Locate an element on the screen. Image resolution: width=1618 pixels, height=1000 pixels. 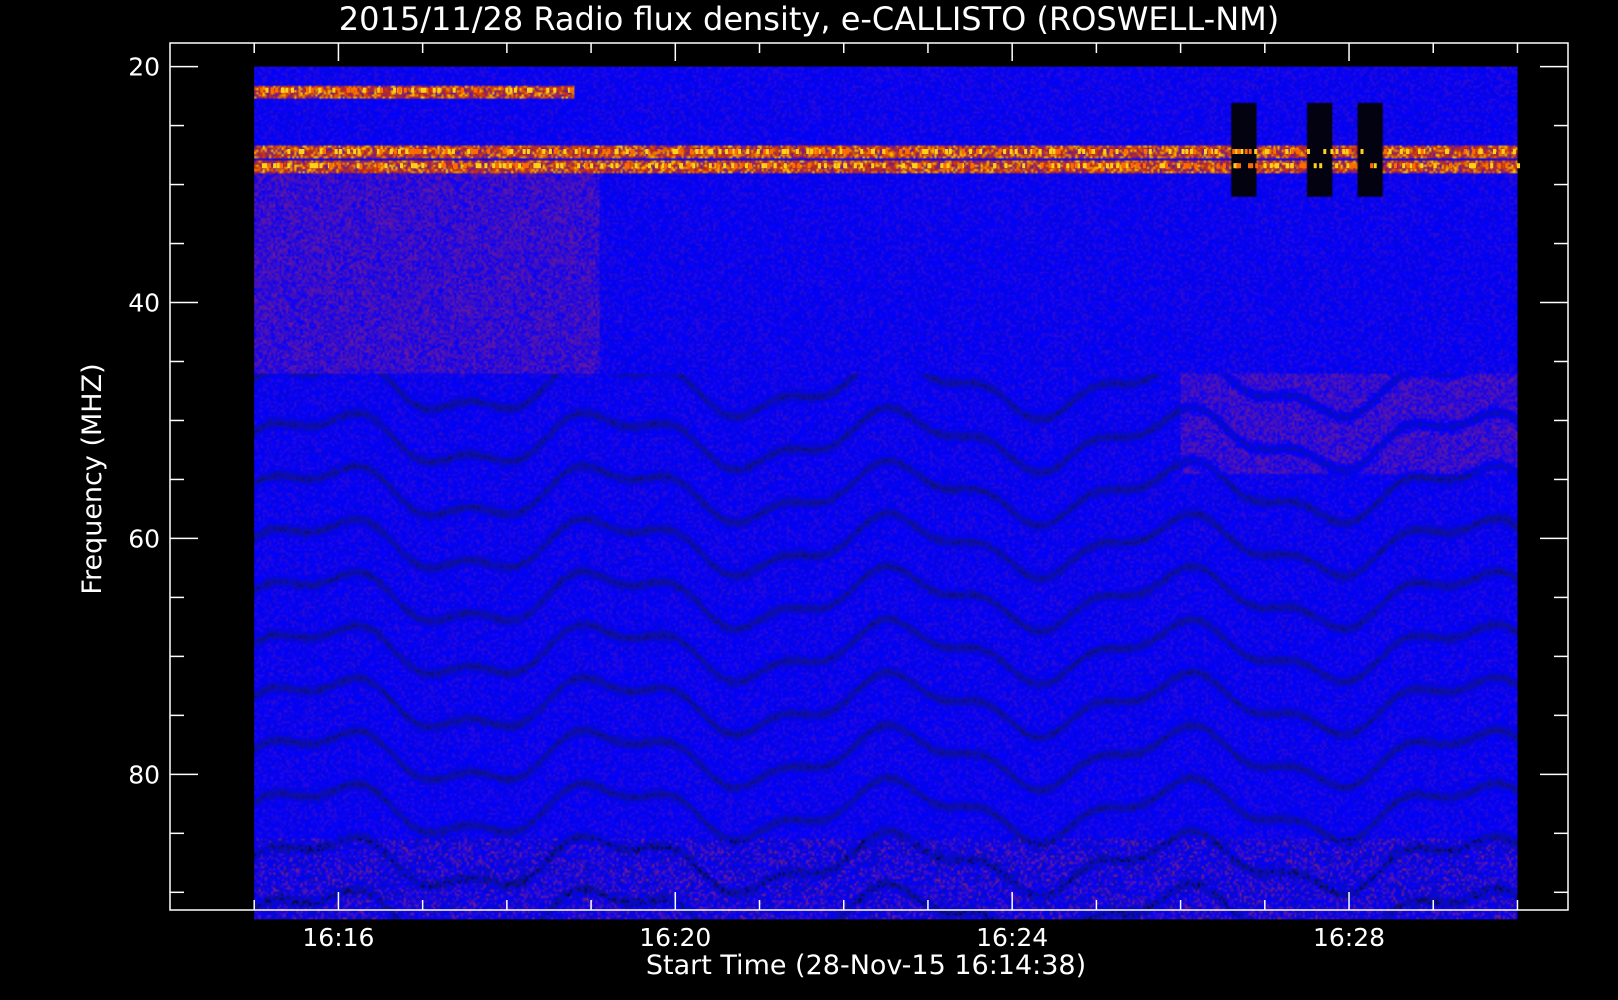
y-tick-label: 60 is located at coordinates (144, 538).